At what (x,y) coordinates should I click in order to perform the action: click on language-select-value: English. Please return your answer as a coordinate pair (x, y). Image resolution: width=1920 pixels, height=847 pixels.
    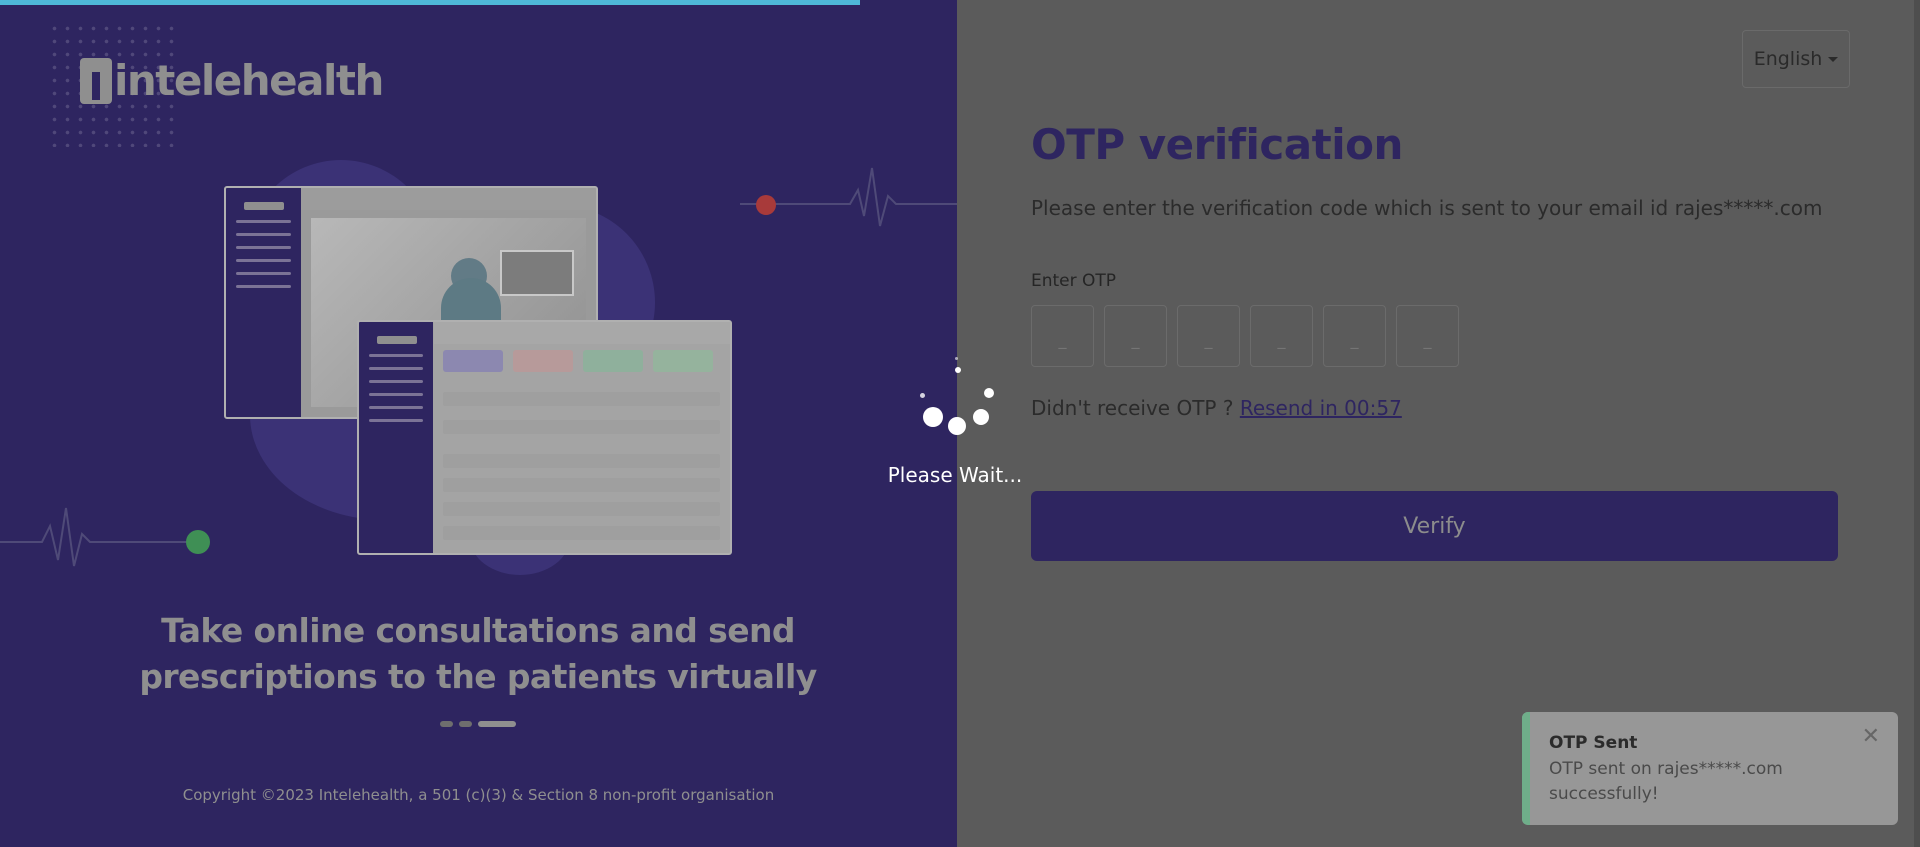
    Looking at the image, I should click on (1788, 59).